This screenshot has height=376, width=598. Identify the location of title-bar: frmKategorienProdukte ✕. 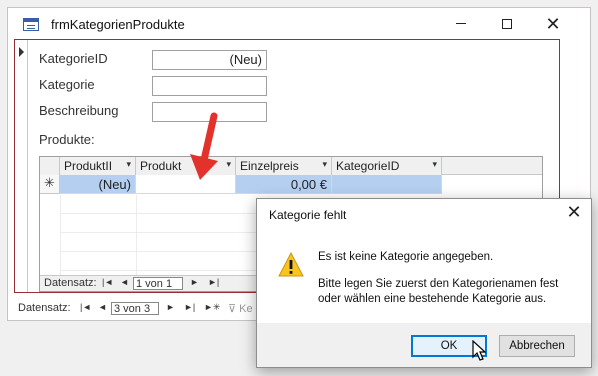
(299, 23).